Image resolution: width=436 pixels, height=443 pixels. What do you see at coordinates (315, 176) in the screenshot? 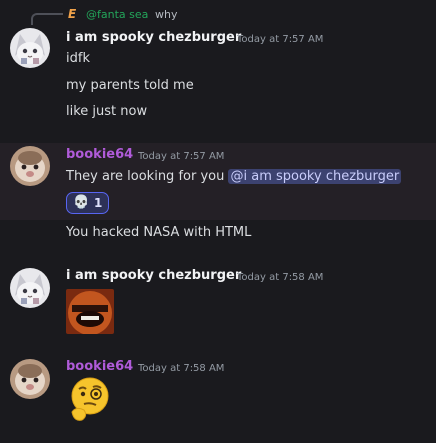
I see `user-mention: @i am spooky chezburger` at bounding box center [315, 176].